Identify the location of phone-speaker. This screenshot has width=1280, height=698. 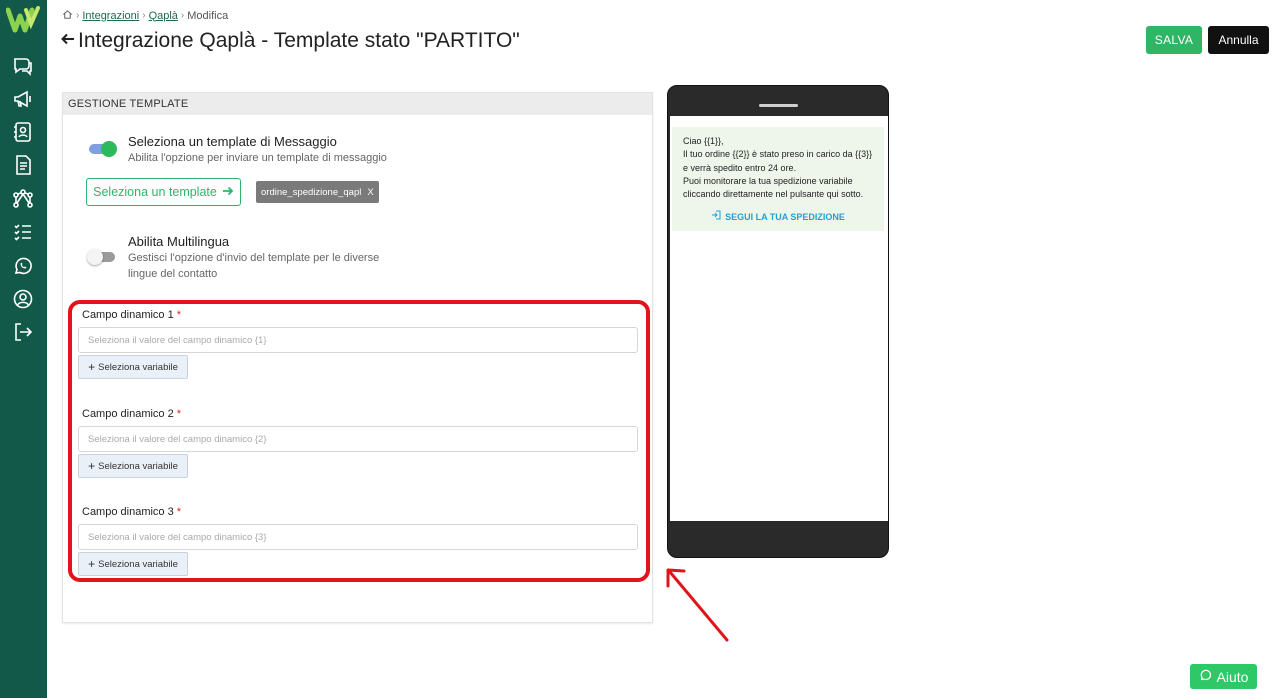
(778, 105).